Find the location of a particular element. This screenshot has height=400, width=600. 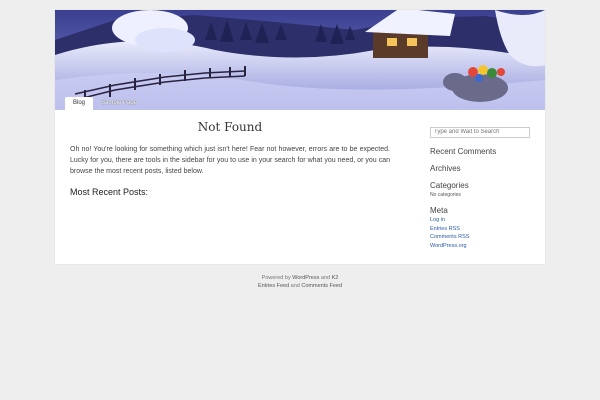

meta-heading: Meta is located at coordinates (439, 210).